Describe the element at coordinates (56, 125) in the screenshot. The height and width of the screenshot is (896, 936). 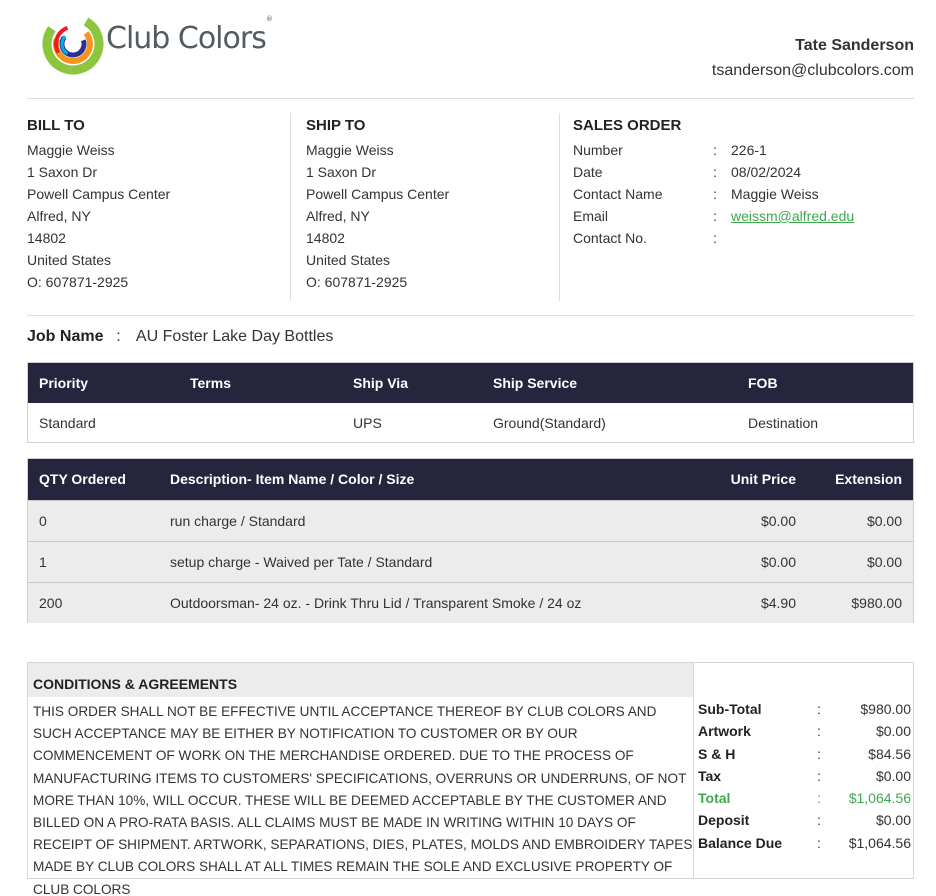
I see `bill-to-title: BILL TO` at that location.